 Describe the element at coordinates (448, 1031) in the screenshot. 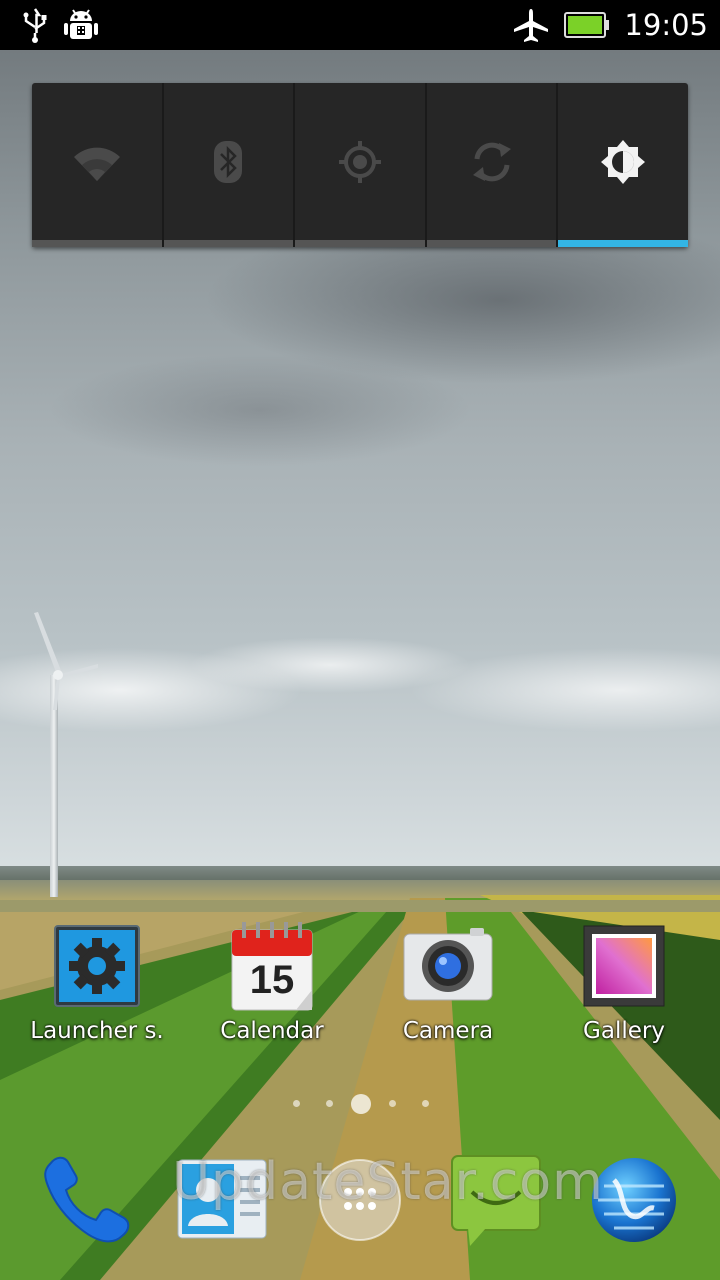

I see `app-label: Camera` at that location.